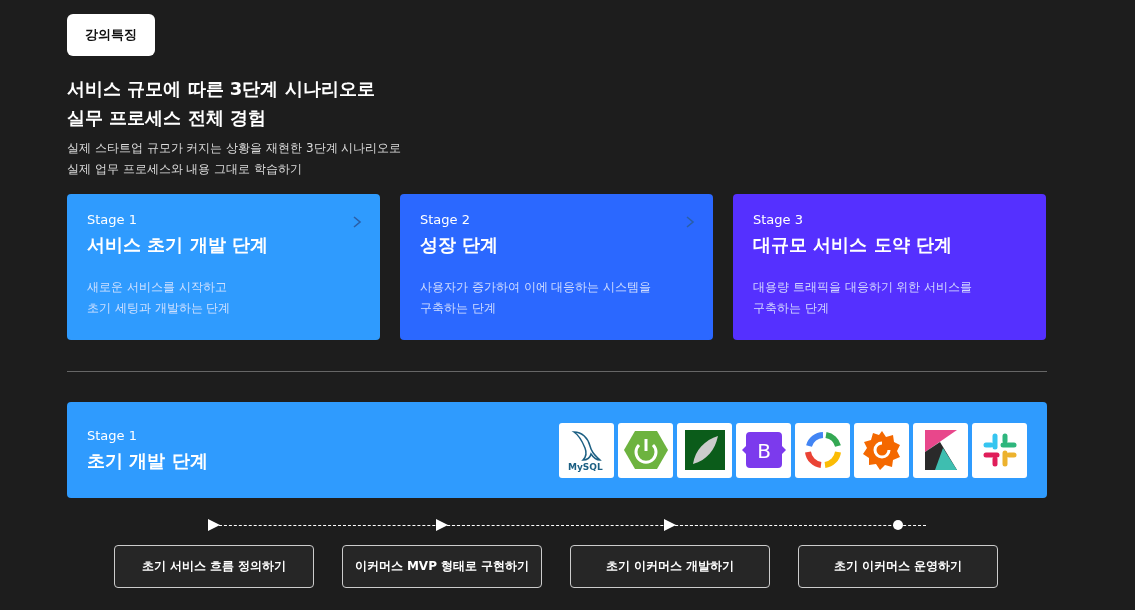 This screenshot has width=1135, height=610. What do you see at coordinates (940, 450) in the screenshot?
I see `k-shape-icon` at bounding box center [940, 450].